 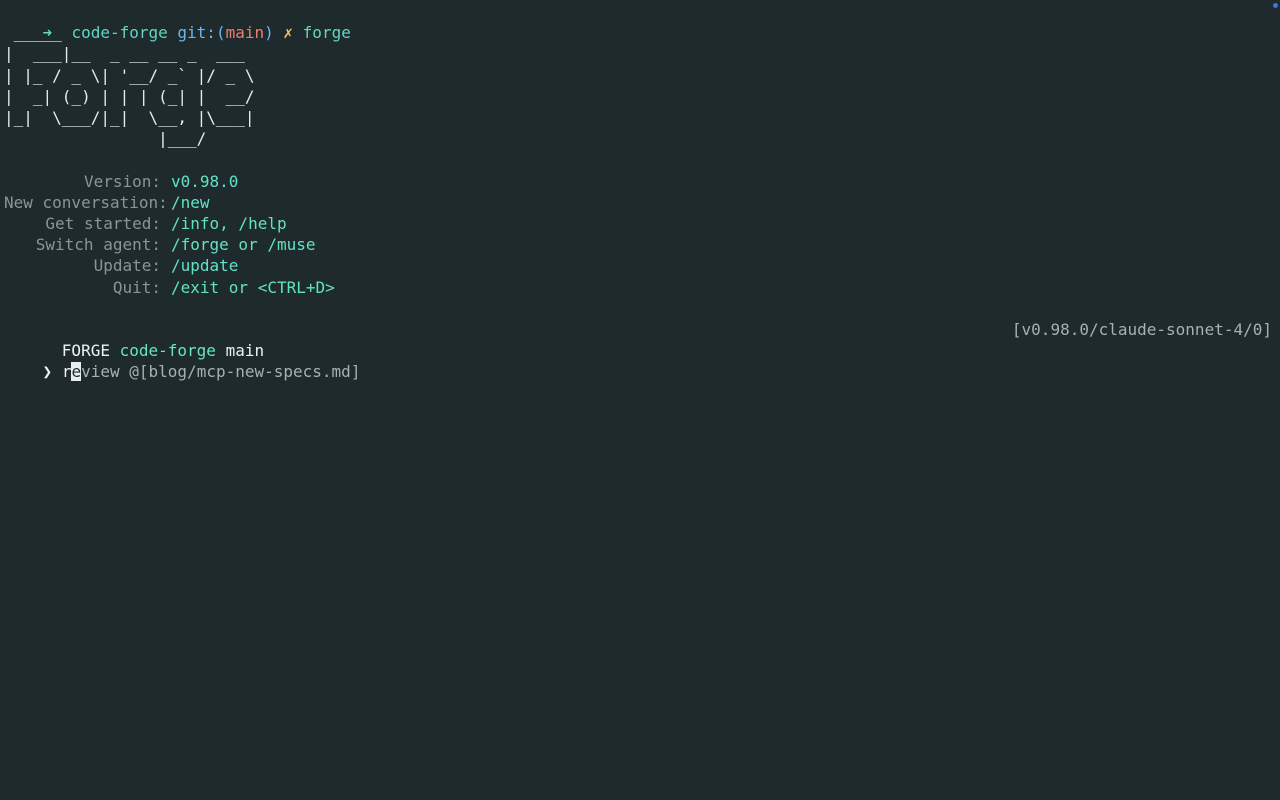 I want to click on info-key: Get started:, so click(x=103, y=223).